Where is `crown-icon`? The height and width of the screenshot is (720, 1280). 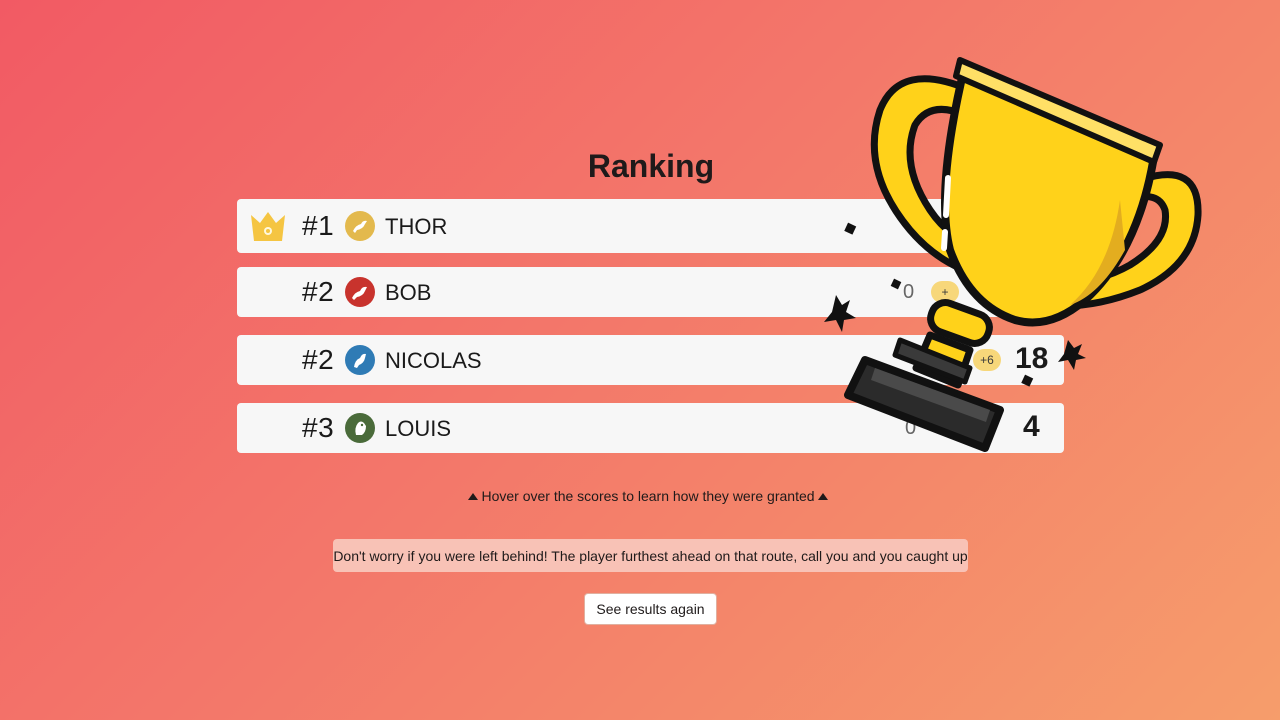
crown-icon is located at coordinates (268, 228).